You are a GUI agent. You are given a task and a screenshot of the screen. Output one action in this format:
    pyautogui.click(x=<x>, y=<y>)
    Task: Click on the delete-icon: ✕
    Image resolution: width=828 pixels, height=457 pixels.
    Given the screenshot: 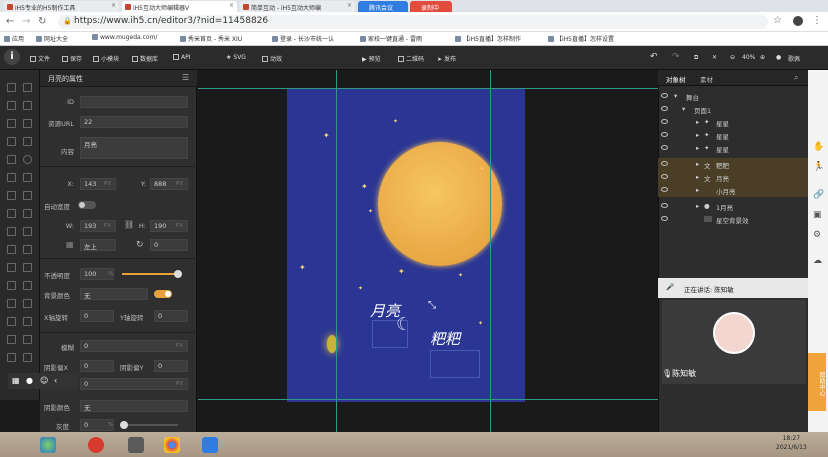 What is the action you would take?
    pyautogui.click(x=714, y=57)
    